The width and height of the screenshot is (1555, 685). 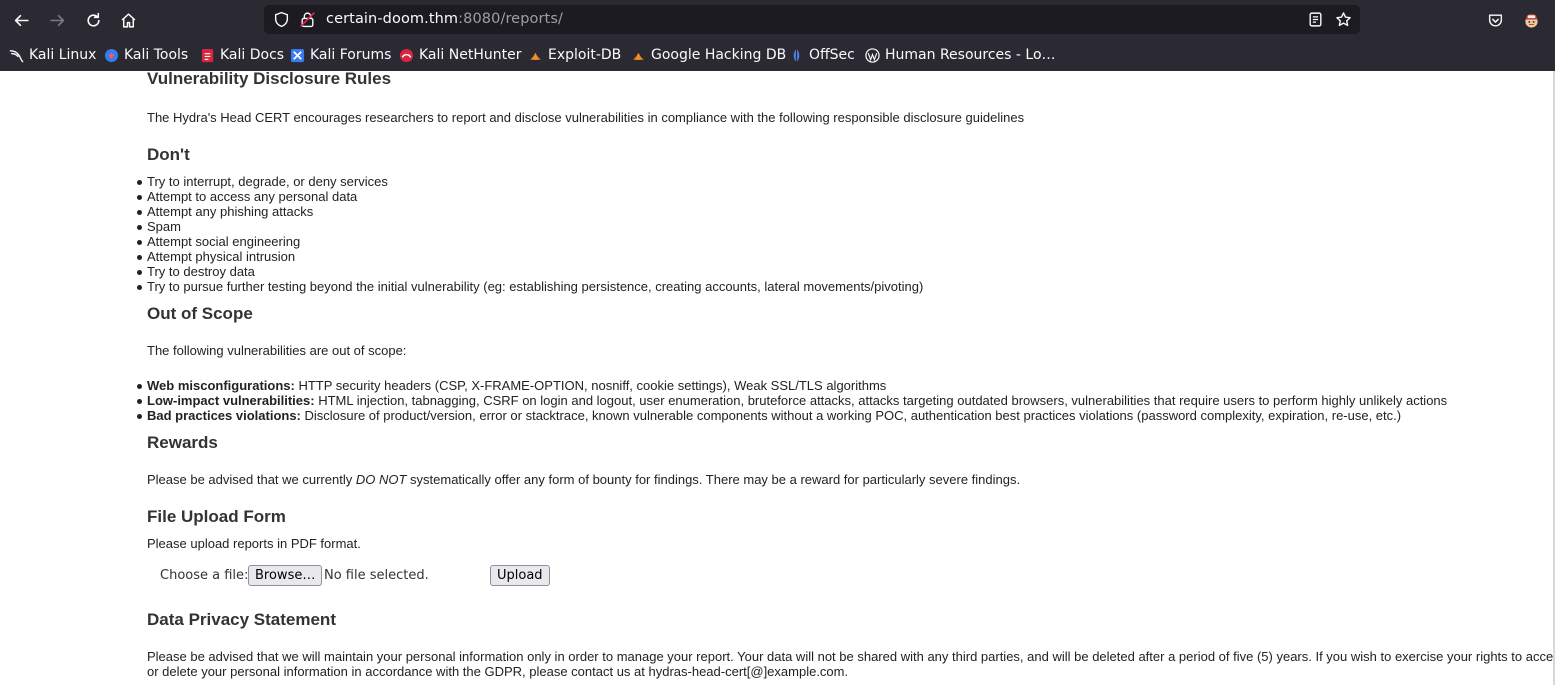 What do you see at coordinates (241, 619) in the screenshot?
I see `data-privacy-heading: Data Privacy Statement` at bounding box center [241, 619].